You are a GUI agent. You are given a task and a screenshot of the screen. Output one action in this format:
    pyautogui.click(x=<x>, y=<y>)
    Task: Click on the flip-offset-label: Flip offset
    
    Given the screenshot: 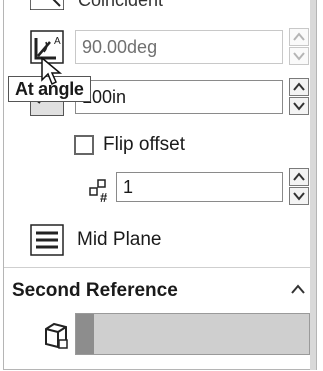 What is the action you would take?
    pyautogui.click(x=144, y=144)
    